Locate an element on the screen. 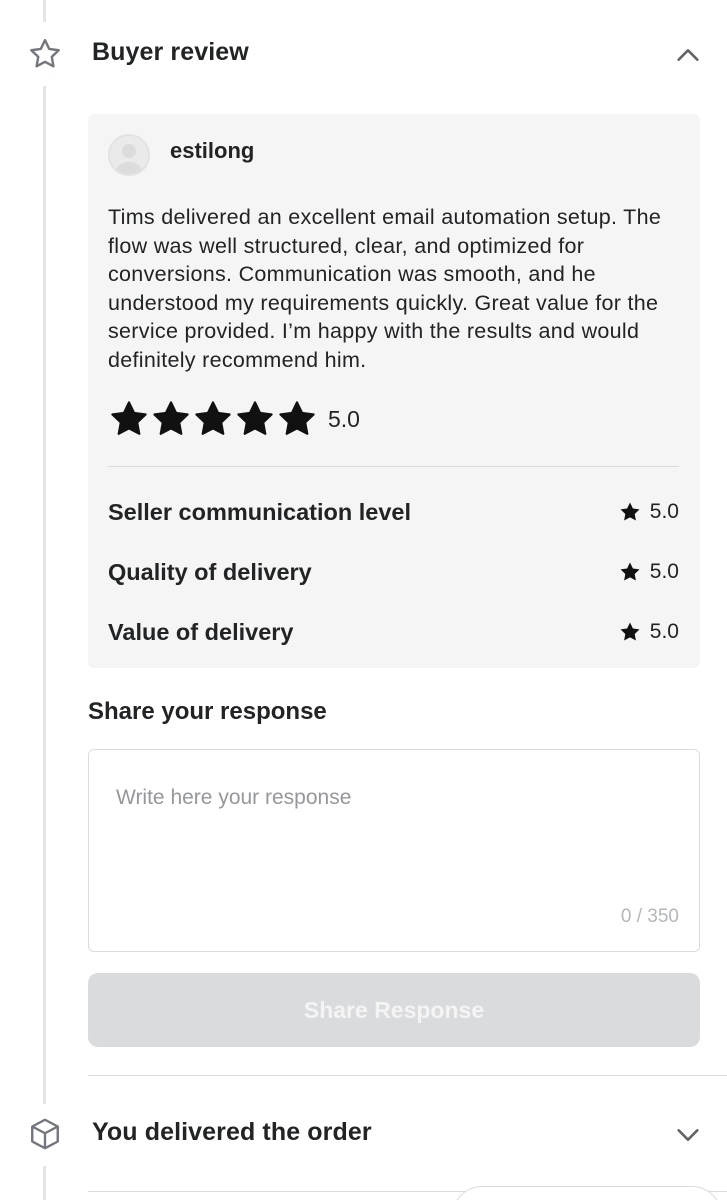 This screenshot has width=727, height=1200. chevron-down-icon is located at coordinates (688, 1135).